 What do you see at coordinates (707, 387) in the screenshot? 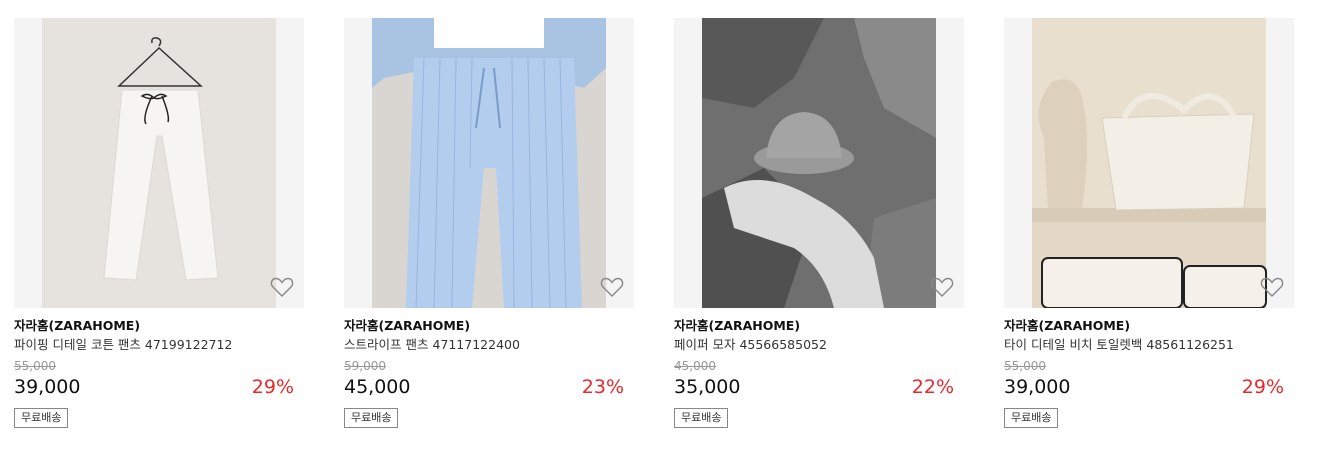
I see `sale-price: 35,000` at bounding box center [707, 387].